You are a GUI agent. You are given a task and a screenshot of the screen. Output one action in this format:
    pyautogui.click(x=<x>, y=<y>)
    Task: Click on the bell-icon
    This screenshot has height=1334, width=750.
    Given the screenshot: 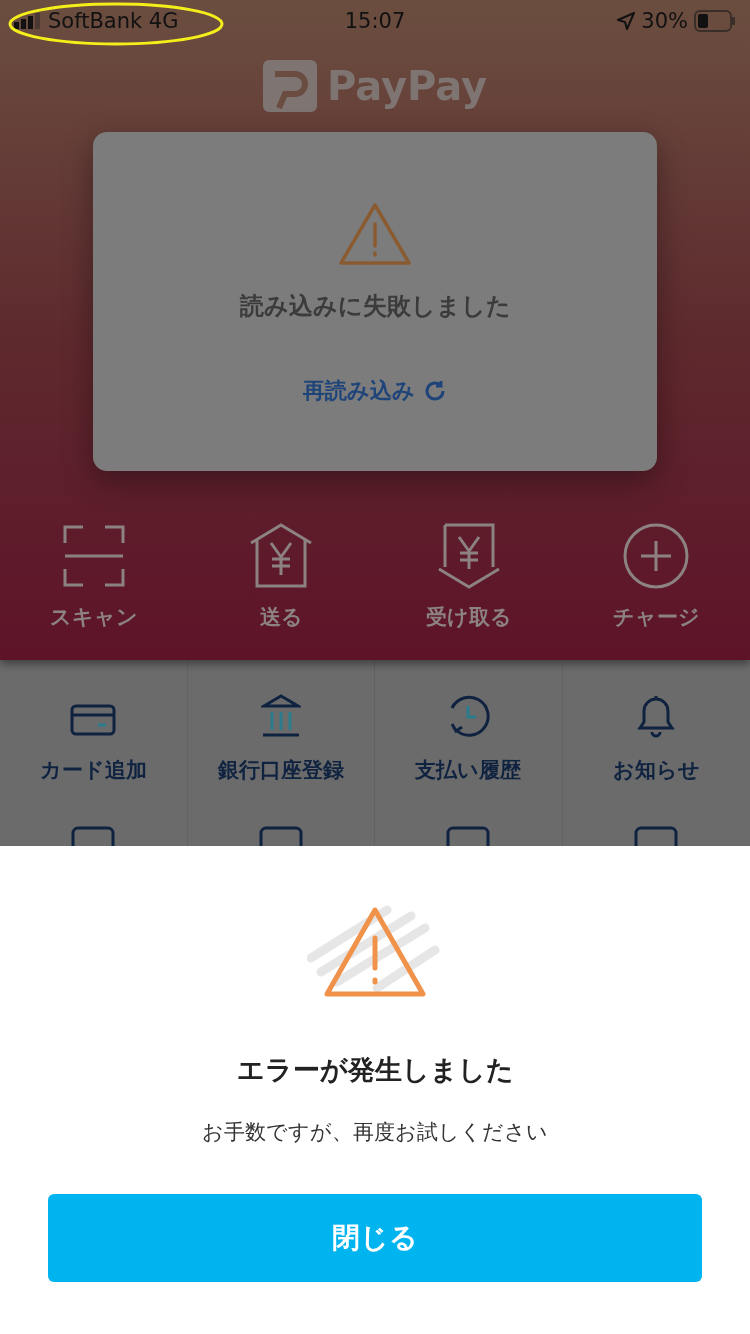 What is the action you would take?
    pyautogui.click(x=656, y=716)
    